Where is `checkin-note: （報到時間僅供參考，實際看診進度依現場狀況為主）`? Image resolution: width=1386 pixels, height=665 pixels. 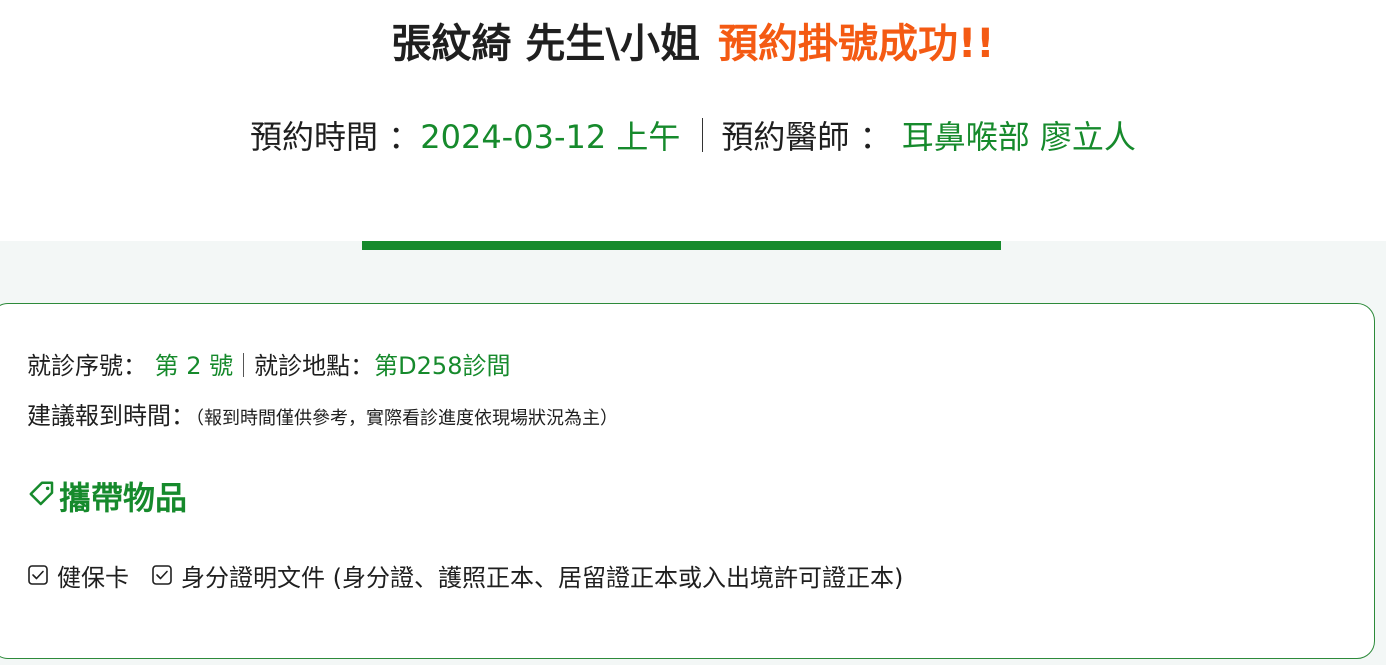
checkin-note: （報到時間僅供參考，實際看診進度依現場狀況為主） is located at coordinates (406, 418).